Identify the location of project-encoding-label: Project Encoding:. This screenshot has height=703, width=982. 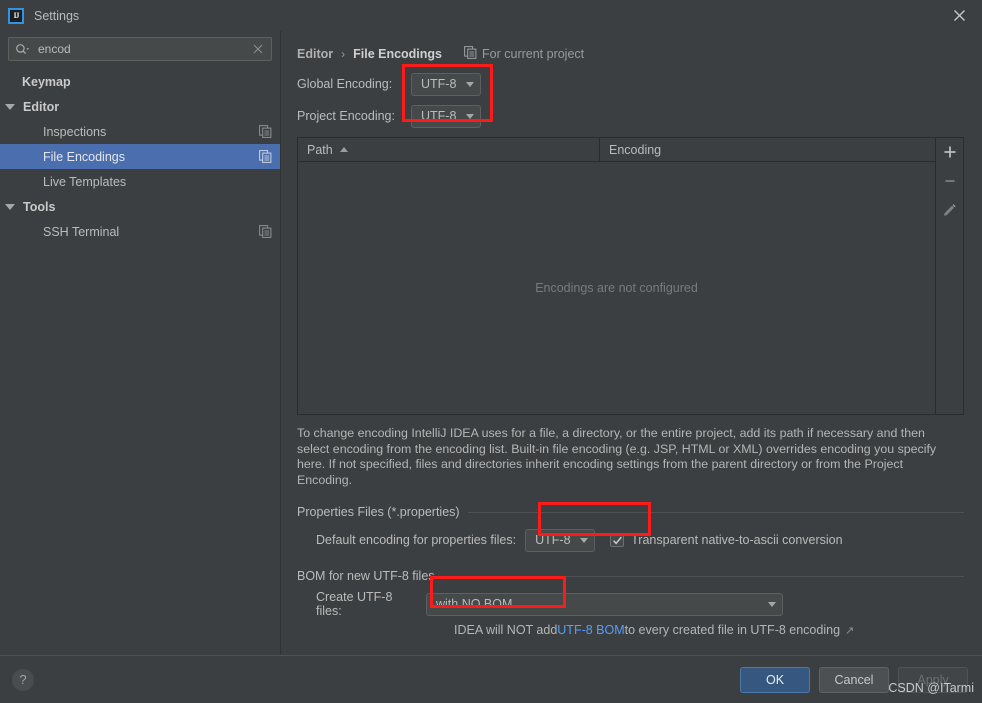
(346, 116).